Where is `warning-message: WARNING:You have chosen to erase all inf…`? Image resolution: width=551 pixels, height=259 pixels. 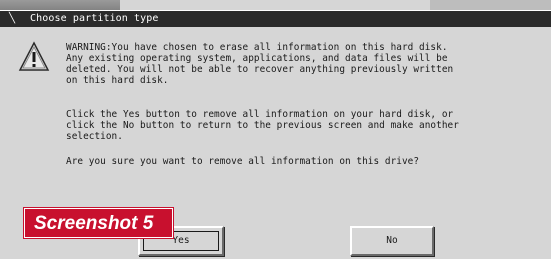
warning-message: WARNING:You have chosen to erase all inf… is located at coordinates (260, 64).